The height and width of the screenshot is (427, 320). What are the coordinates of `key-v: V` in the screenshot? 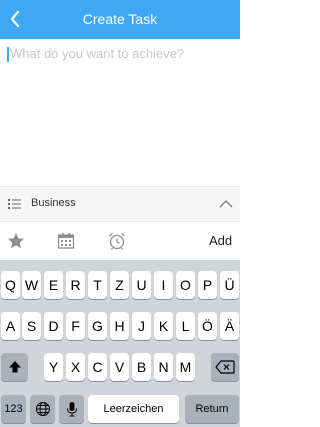 It's located at (119, 367).